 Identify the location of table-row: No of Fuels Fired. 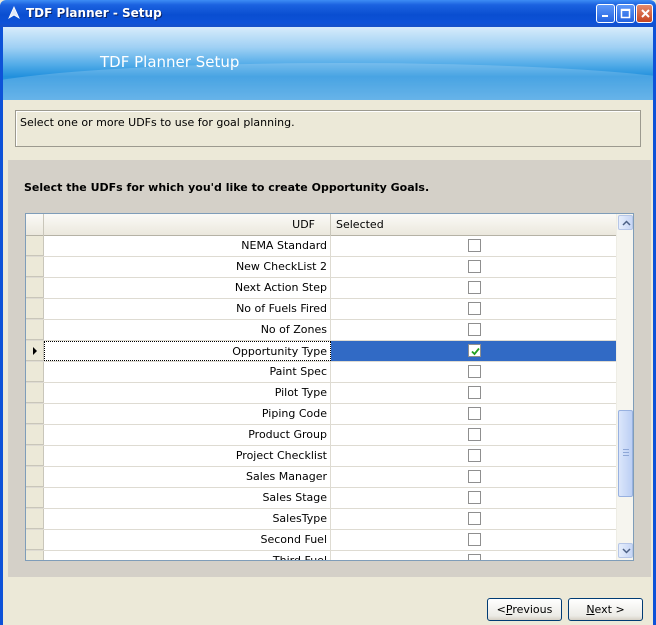
(321, 309).